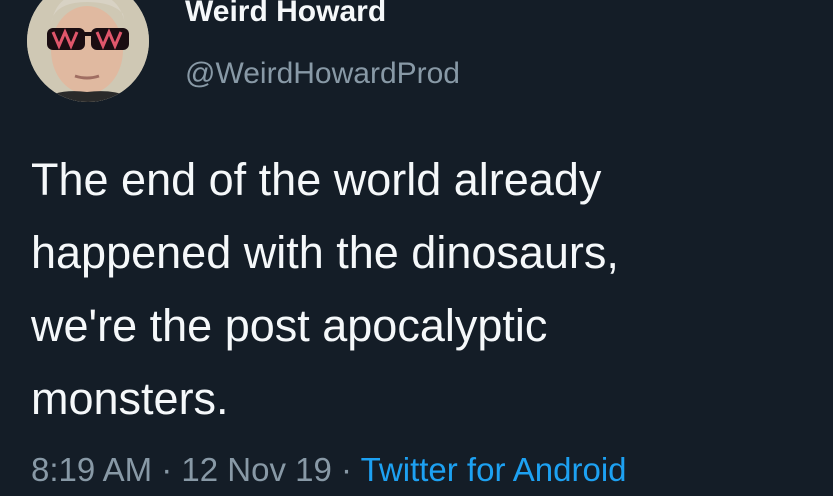  I want to click on user-avatar, so click(88, 51).